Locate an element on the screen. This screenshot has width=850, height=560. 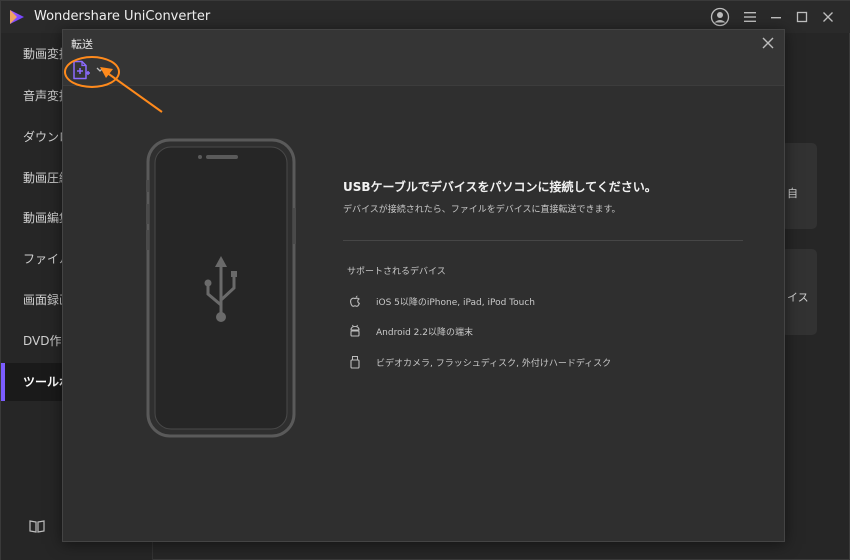
connect-heading: USBケーブルでデバイスをパソコンに接続してください。 is located at coordinates (500, 187).